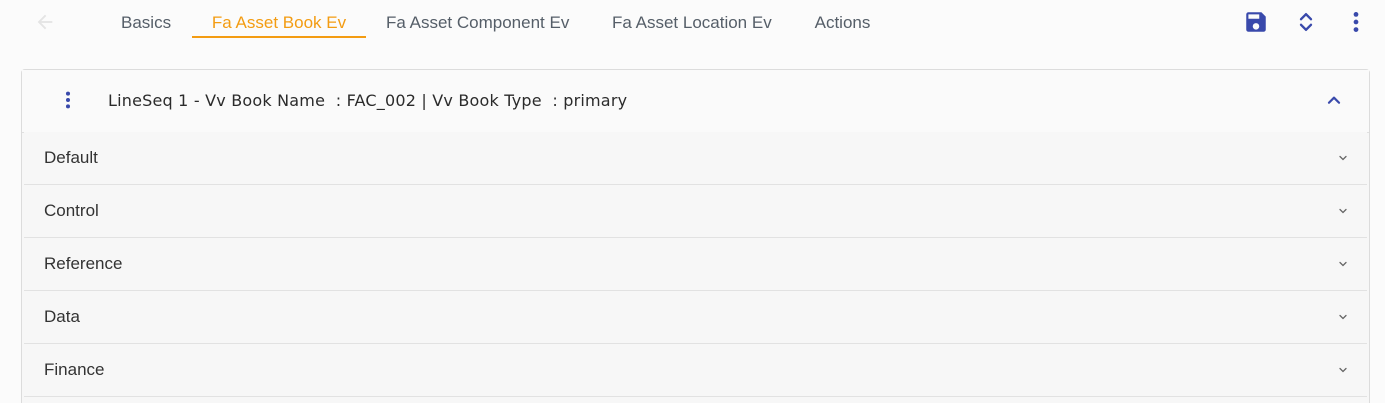 The height and width of the screenshot is (403, 1385). What do you see at coordinates (62, 316) in the screenshot?
I see `section-label: Data` at bounding box center [62, 316].